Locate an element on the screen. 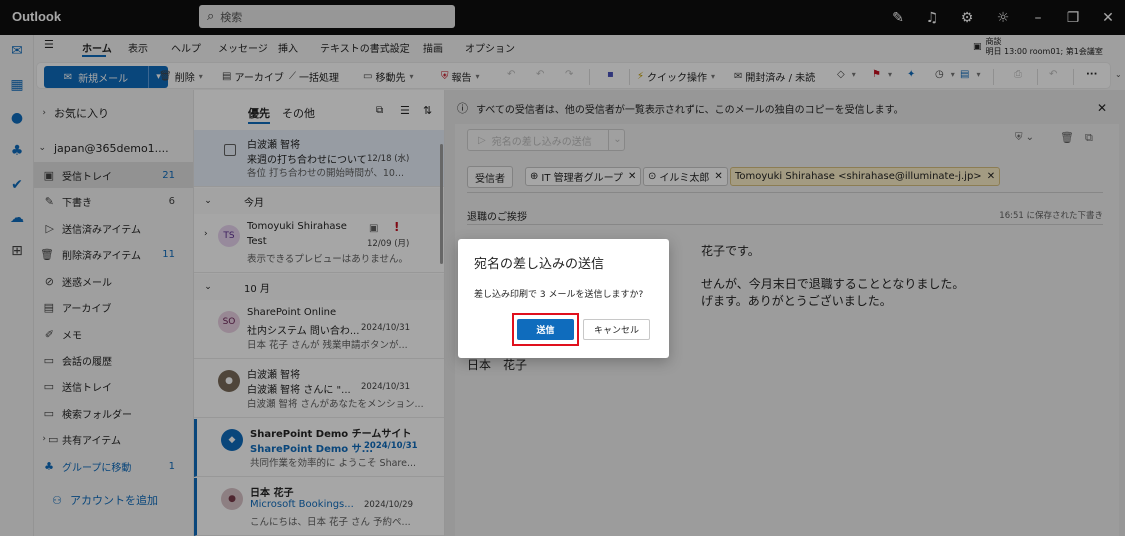 Image resolution: width=1125 pixels, height=536 pixels. dialog-message: 差し込み印刷で 3 メールを送信しますか? is located at coordinates (559, 295).